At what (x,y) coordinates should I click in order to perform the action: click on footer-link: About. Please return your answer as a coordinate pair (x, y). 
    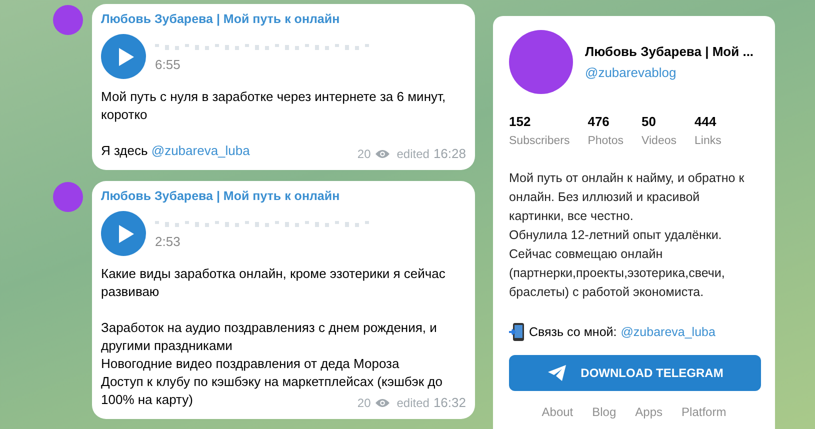
    Looking at the image, I should click on (558, 412).